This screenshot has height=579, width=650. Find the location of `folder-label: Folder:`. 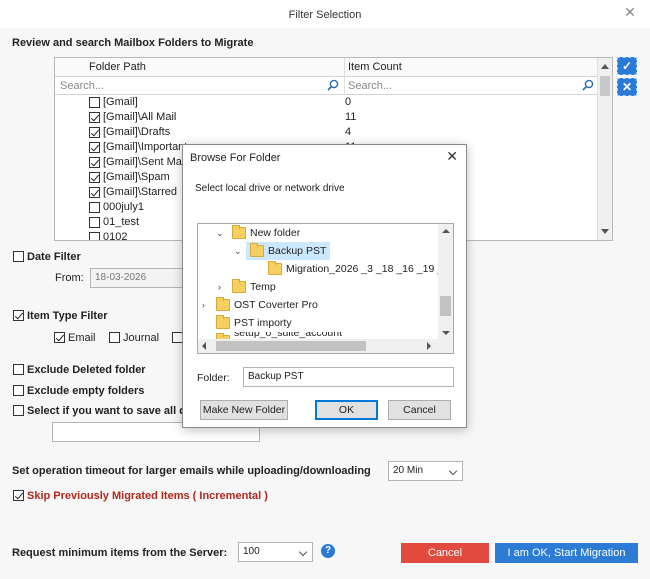

folder-label: Folder: is located at coordinates (213, 378).